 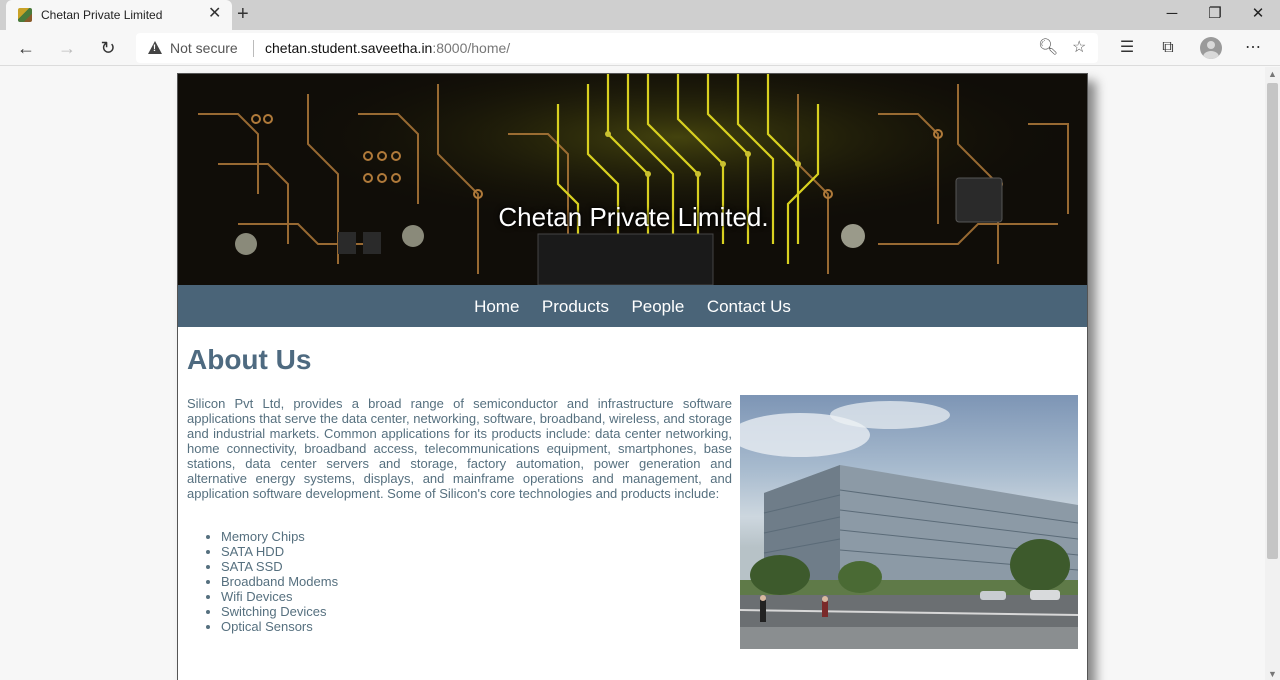 What do you see at coordinates (155, 47) in the screenshot?
I see `warning-icon` at bounding box center [155, 47].